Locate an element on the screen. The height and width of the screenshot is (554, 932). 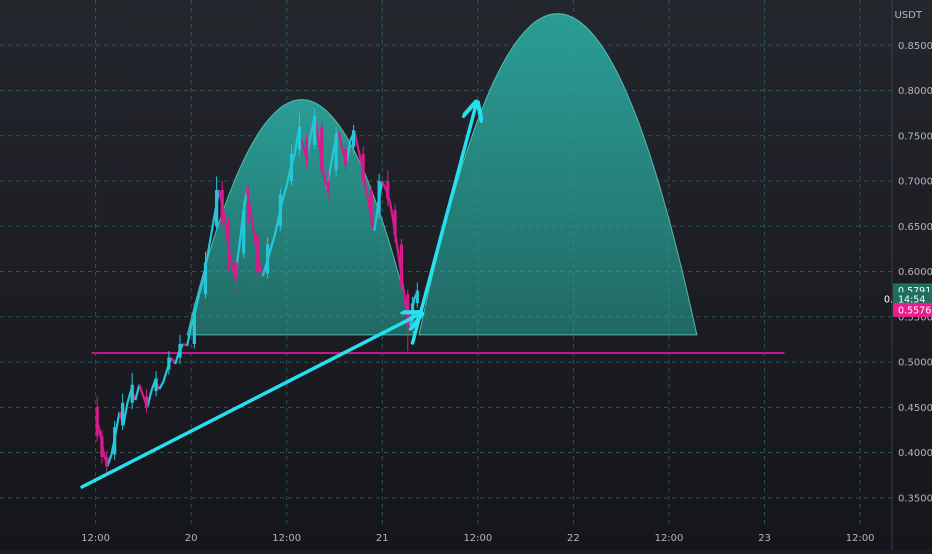
y-tick-label: 0.70000 is located at coordinates (915, 182).